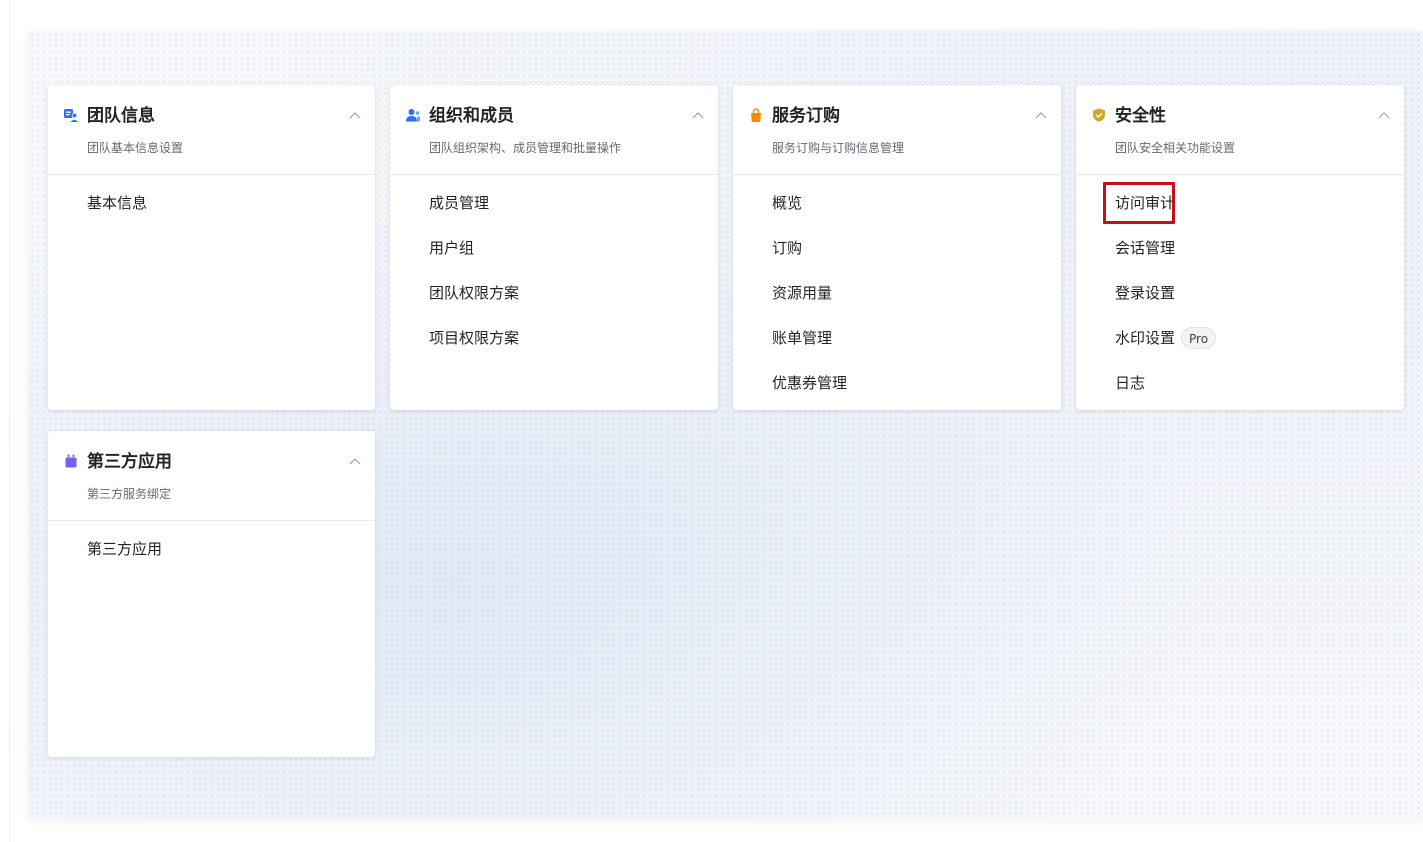  Describe the element at coordinates (897, 130) in the screenshot. I see `card-header: 服务订购 服务订购与订购信息管理` at that location.